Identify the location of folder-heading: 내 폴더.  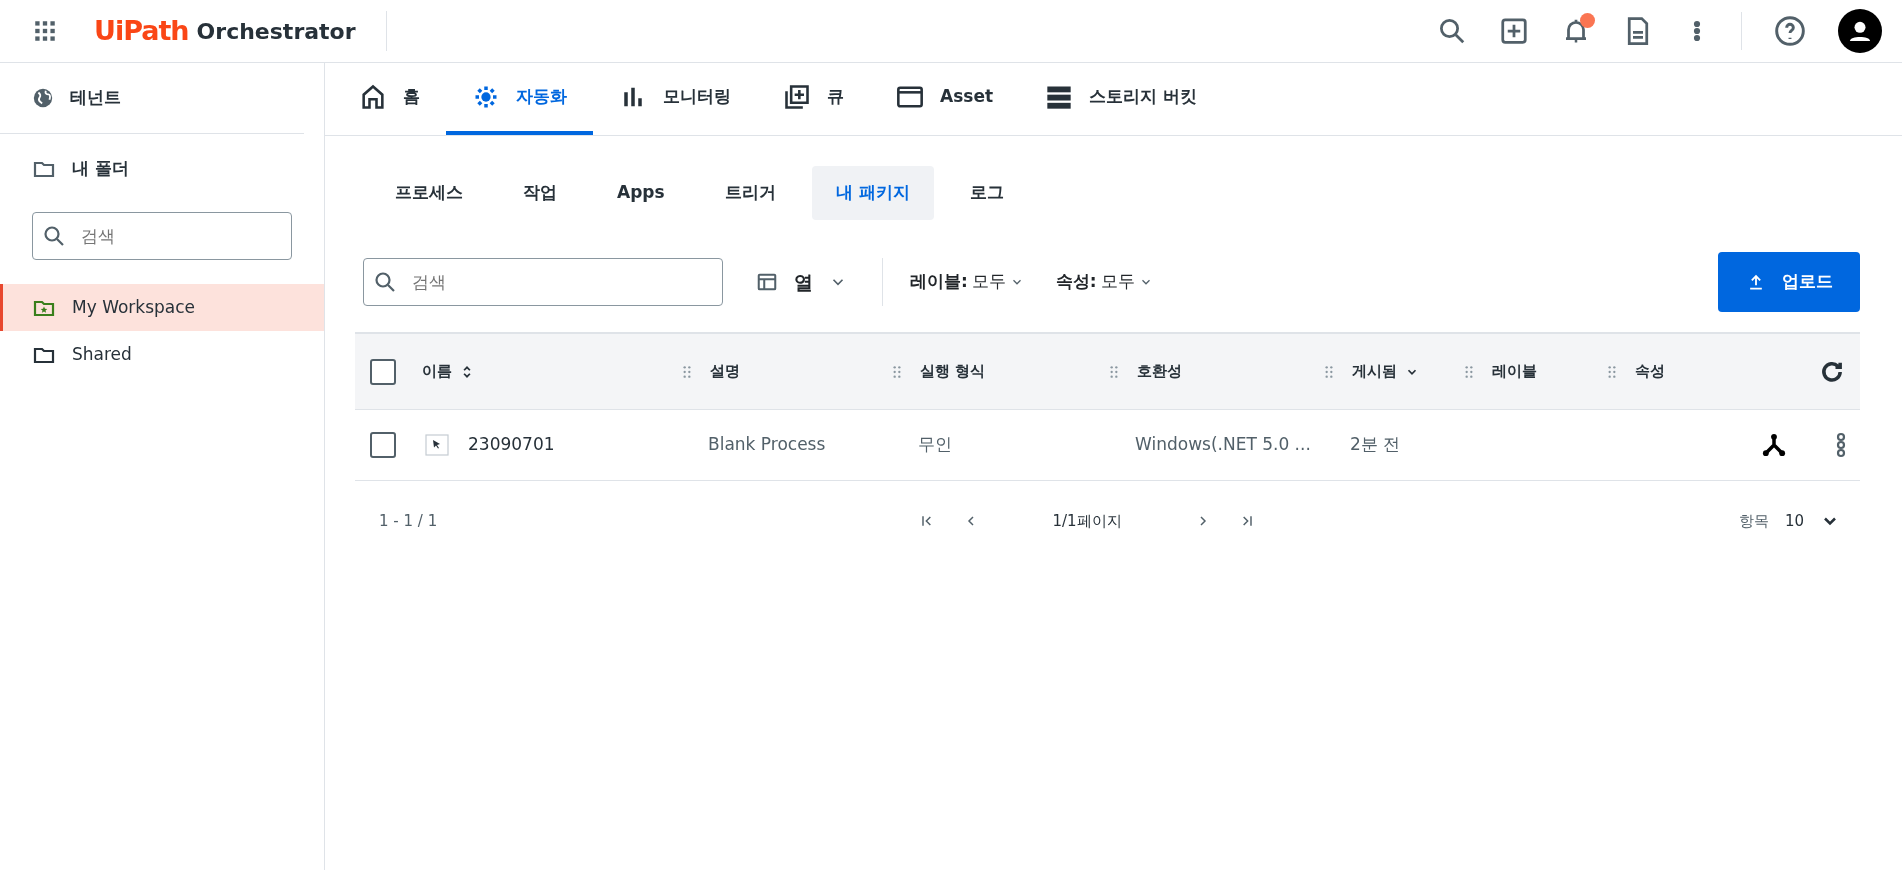
(100, 169).